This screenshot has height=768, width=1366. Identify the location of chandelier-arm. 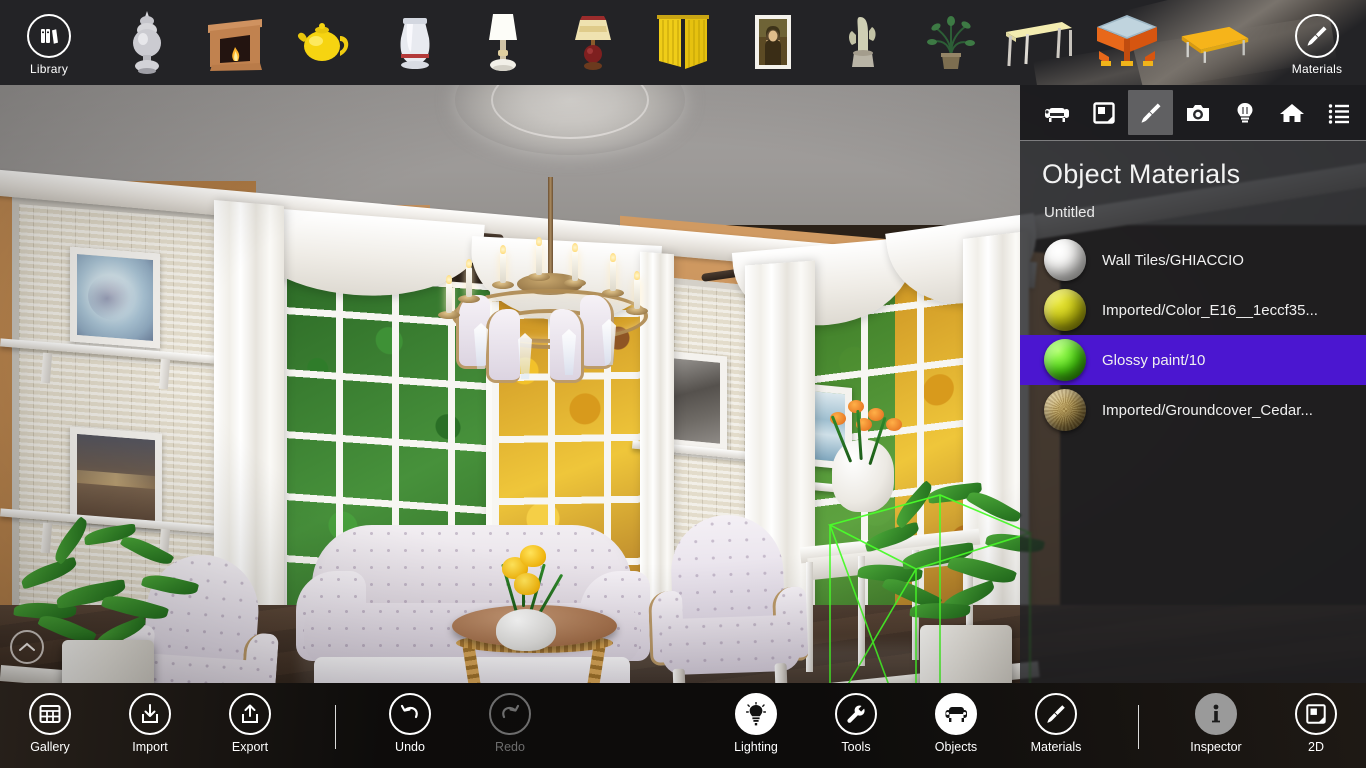
(503, 346).